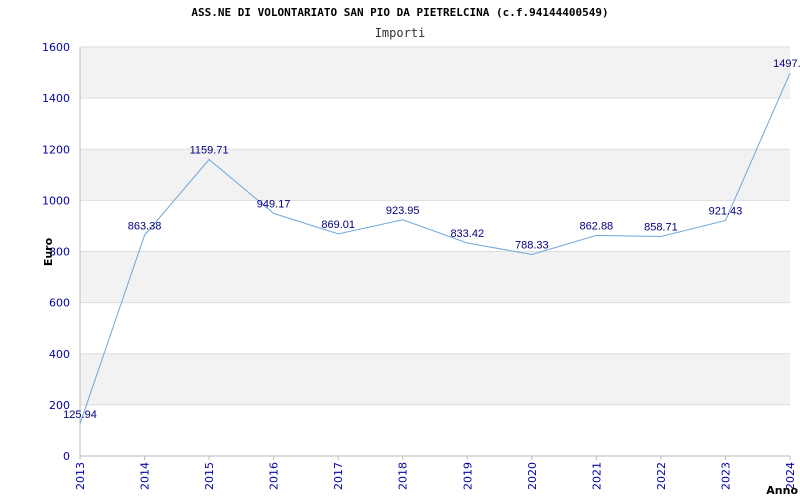 The height and width of the screenshot is (500, 800). I want to click on y-tick-label: 1200, so click(56, 149).